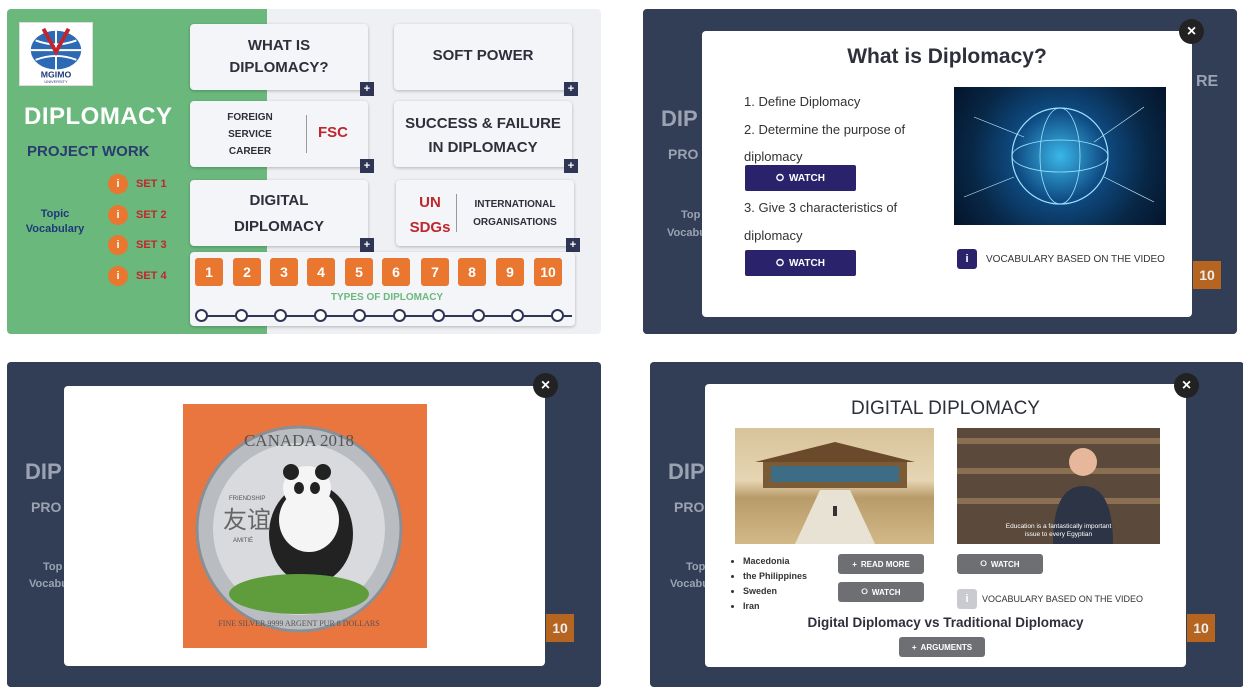  What do you see at coordinates (359, 272) in the screenshot?
I see `type-number-5-button: 5` at bounding box center [359, 272].